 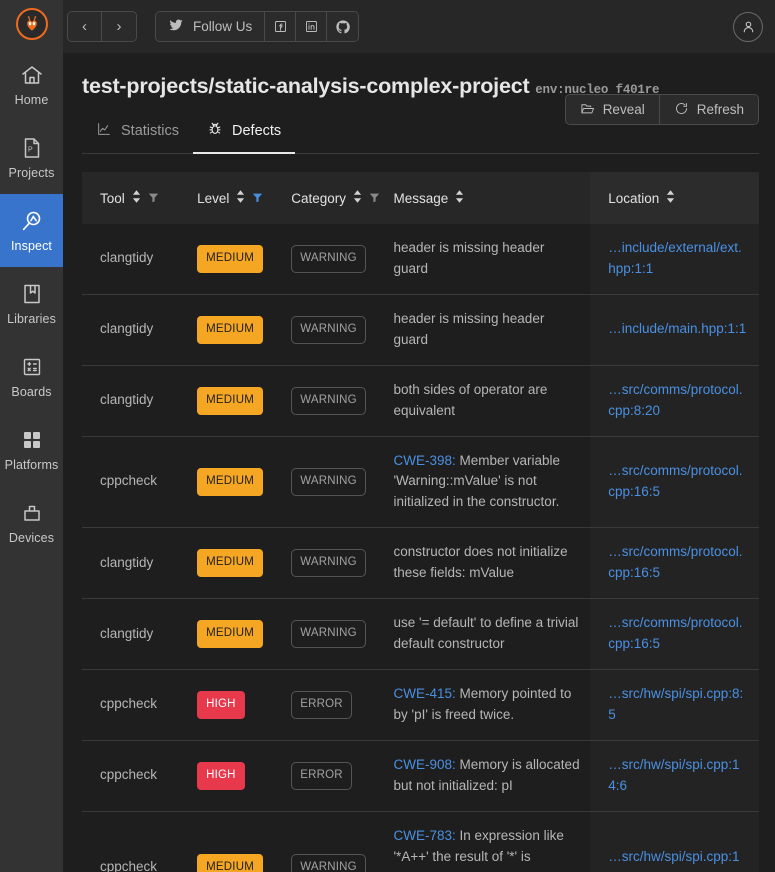 What do you see at coordinates (31, 464) in the screenshot?
I see `sidebar-item-label: Platforms` at bounding box center [31, 464].